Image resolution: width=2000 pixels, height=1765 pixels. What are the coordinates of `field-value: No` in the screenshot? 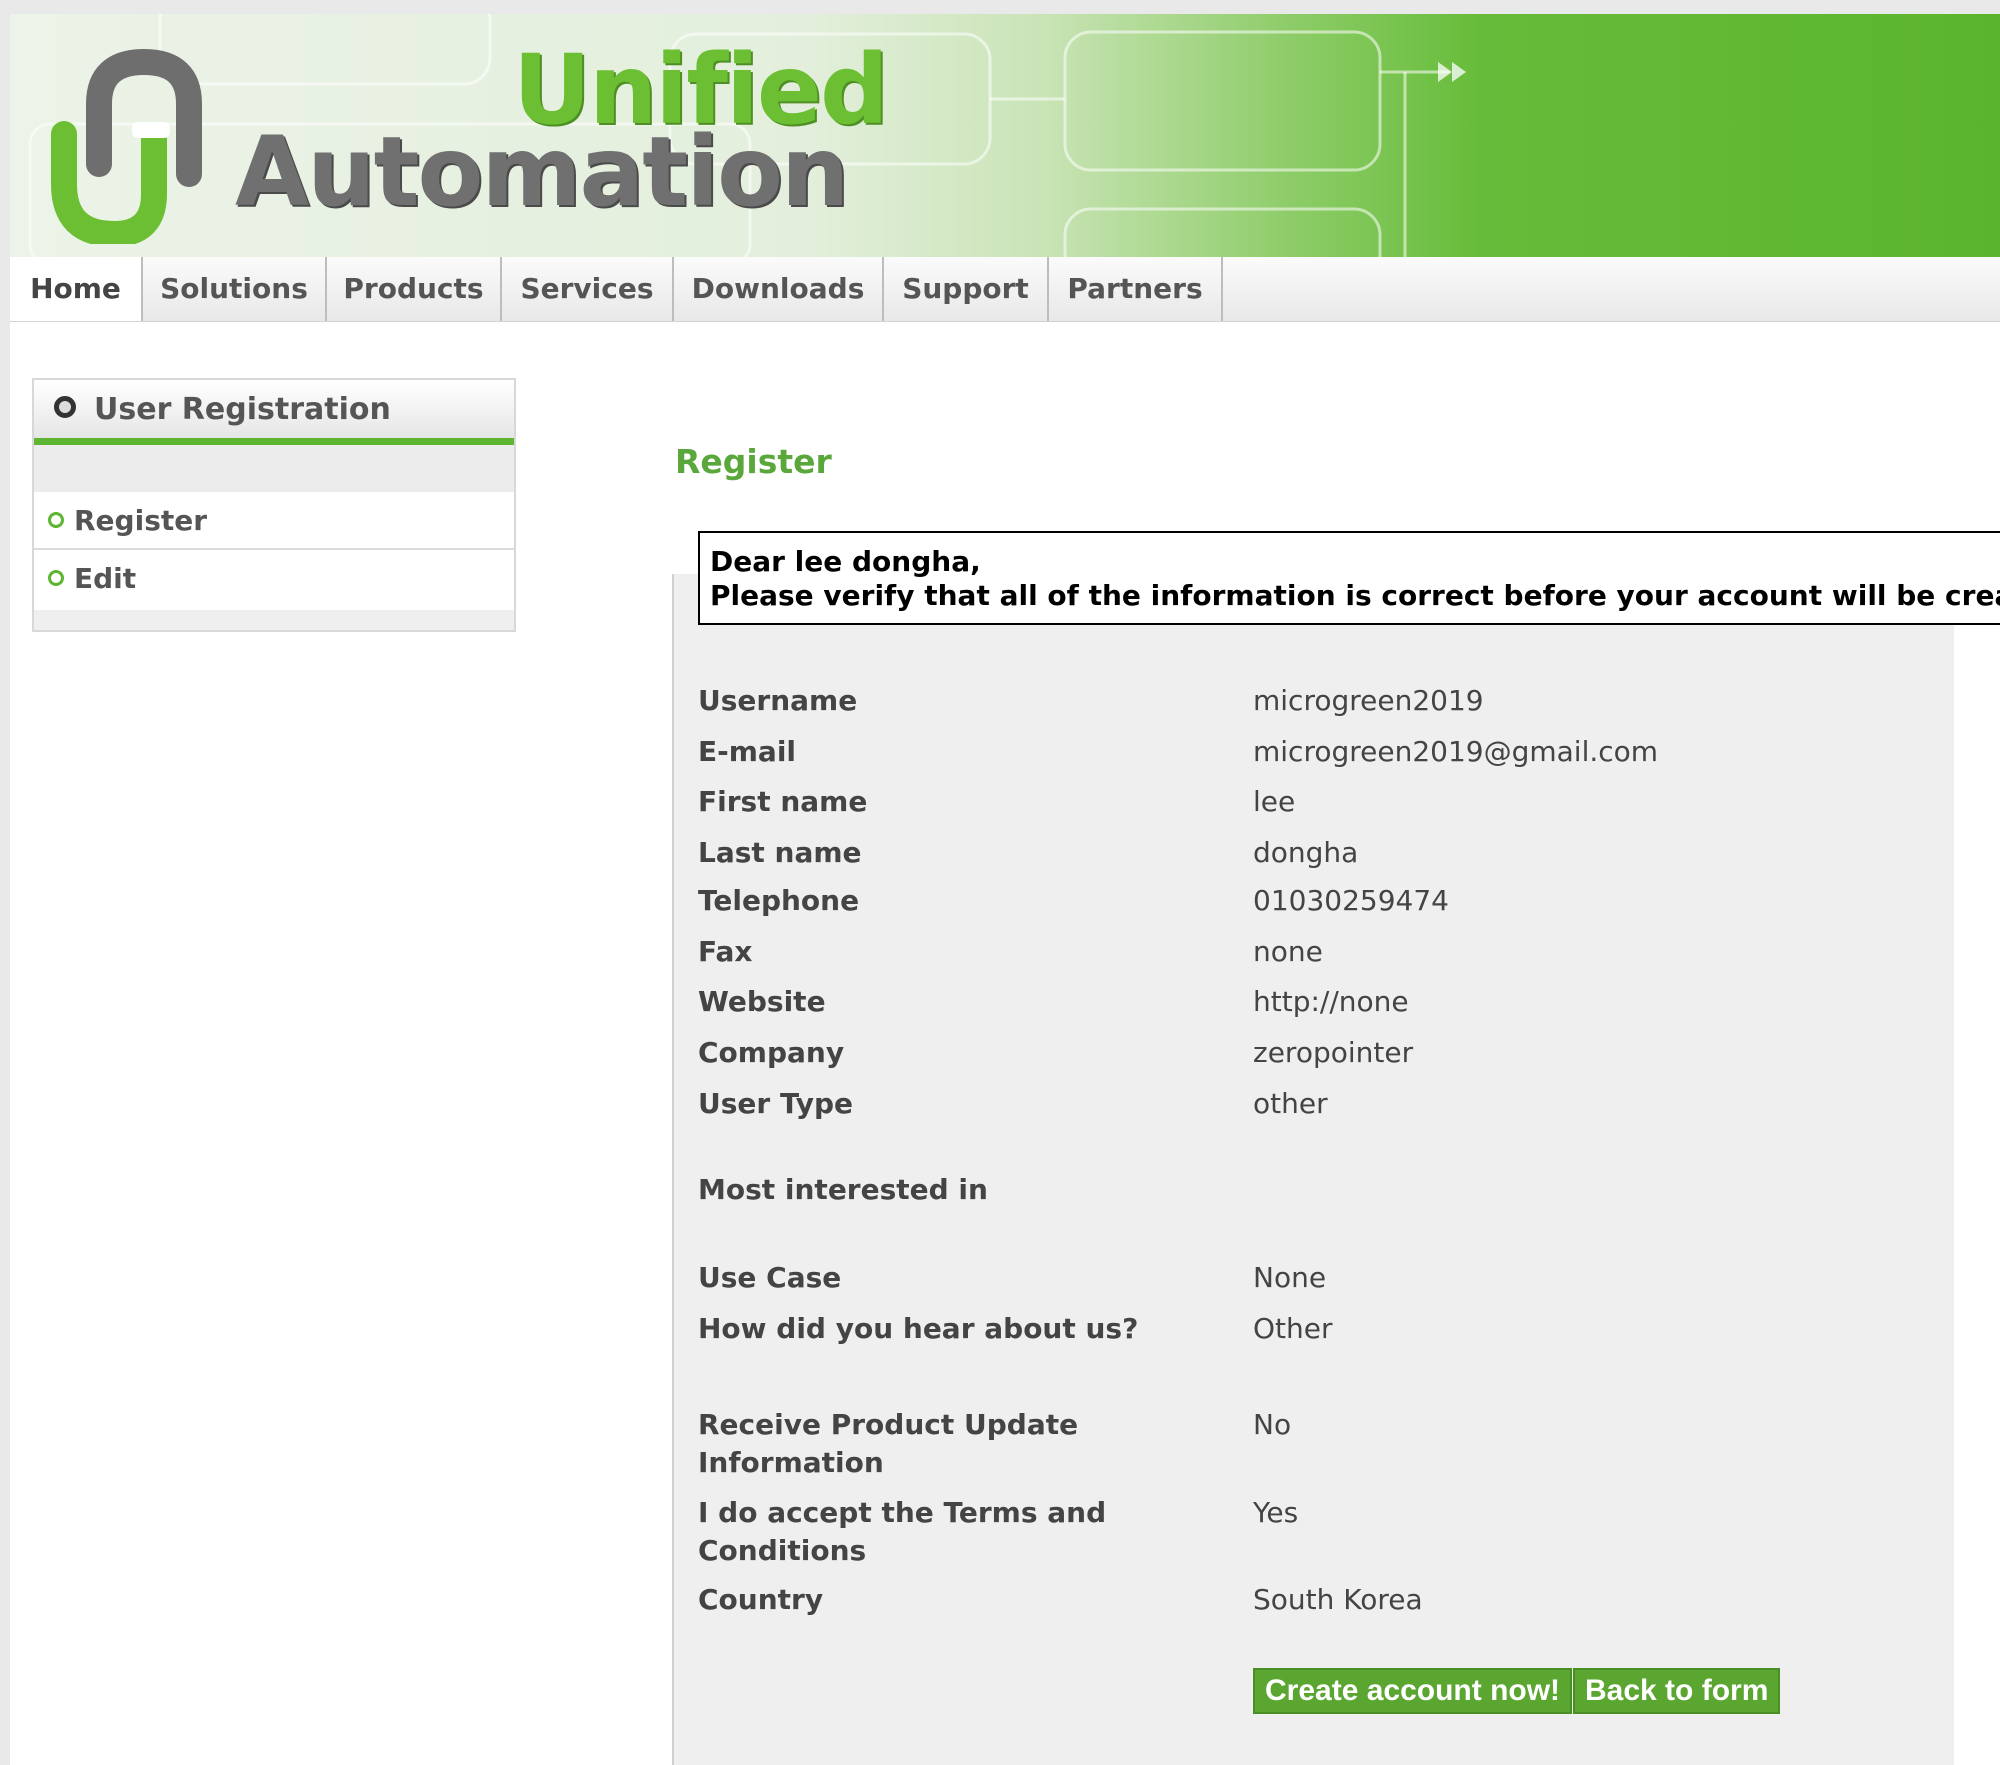 It's located at (1272, 1424).